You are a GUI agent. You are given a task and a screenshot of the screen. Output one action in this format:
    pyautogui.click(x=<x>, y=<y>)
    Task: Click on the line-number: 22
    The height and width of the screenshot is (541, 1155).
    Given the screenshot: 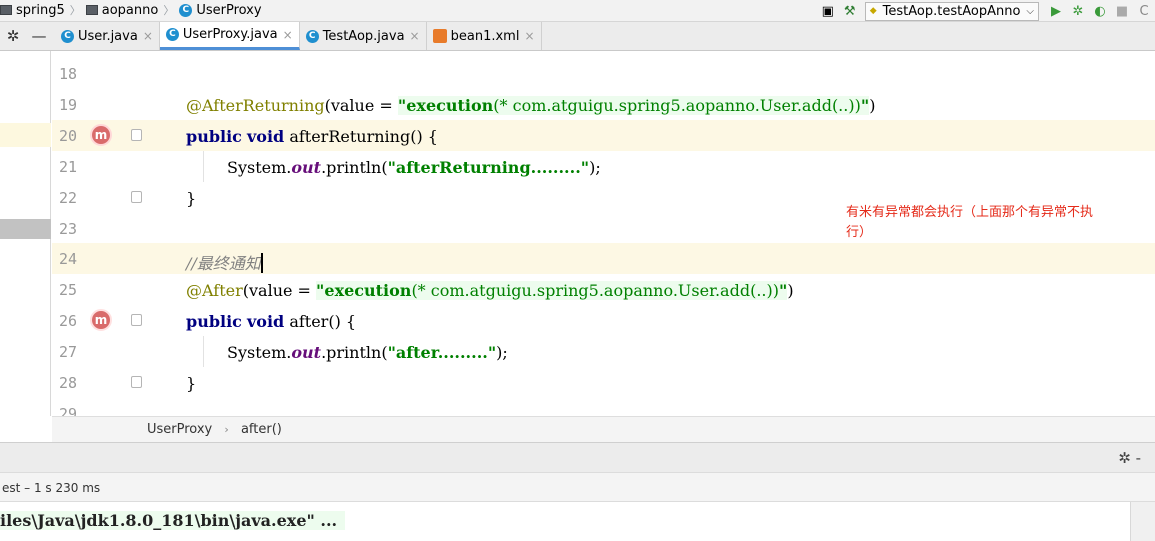 What is the action you would take?
    pyautogui.click(x=68, y=198)
    